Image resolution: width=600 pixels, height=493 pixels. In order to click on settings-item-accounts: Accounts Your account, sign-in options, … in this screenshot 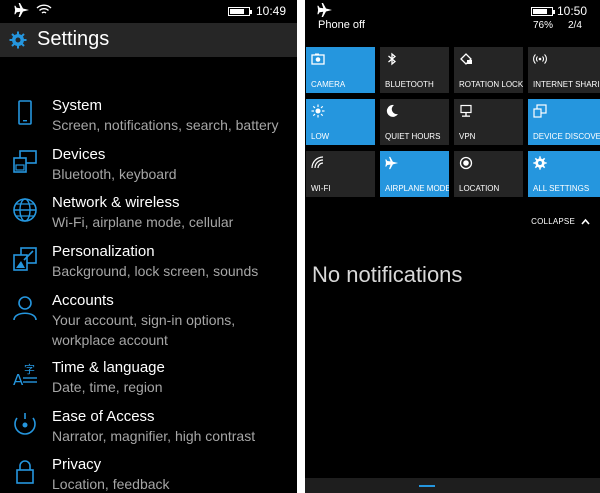, I will do `click(148, 322)`.